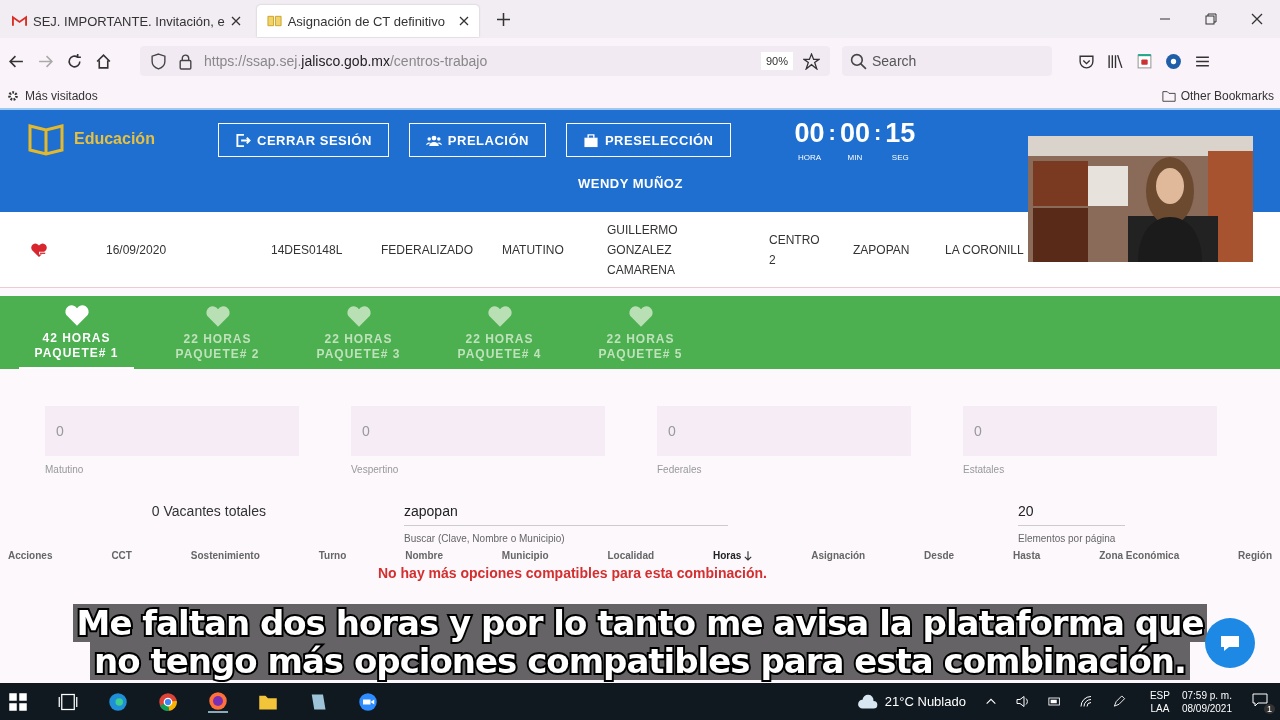 The image size is (1280, 720). Describe the element at coordinates (648, 140) in the screenshot. I see `header-button: PRESELECCIÓN` at that location.